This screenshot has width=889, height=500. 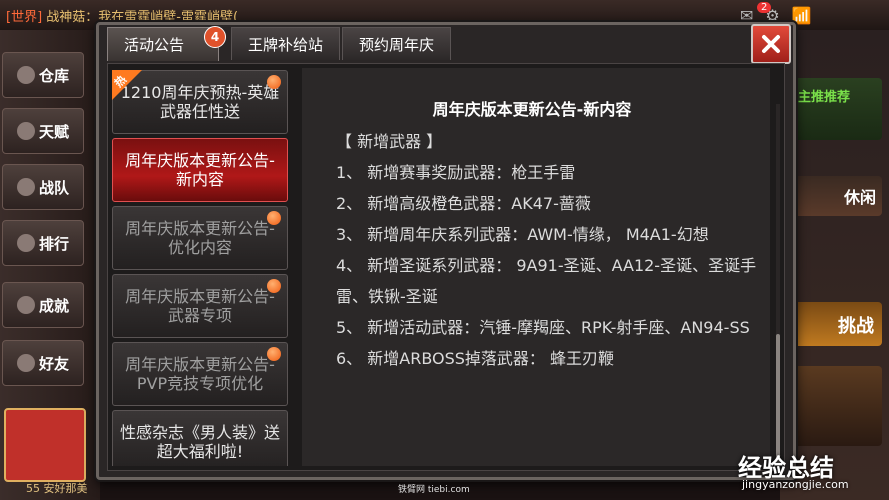 I want to click on tab-label: 王牌补给站, so click(x=286, y=44).